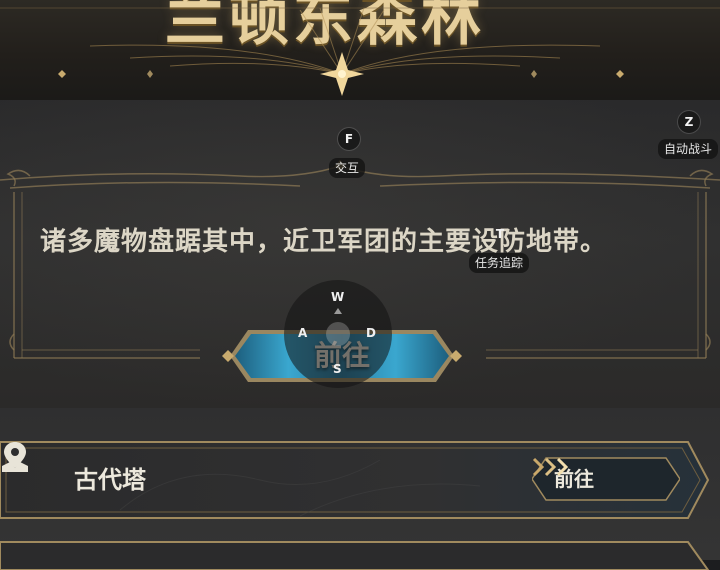 The image size is (720, 570). I want to click on quest-track-key-hint: T, so click(500, 234).